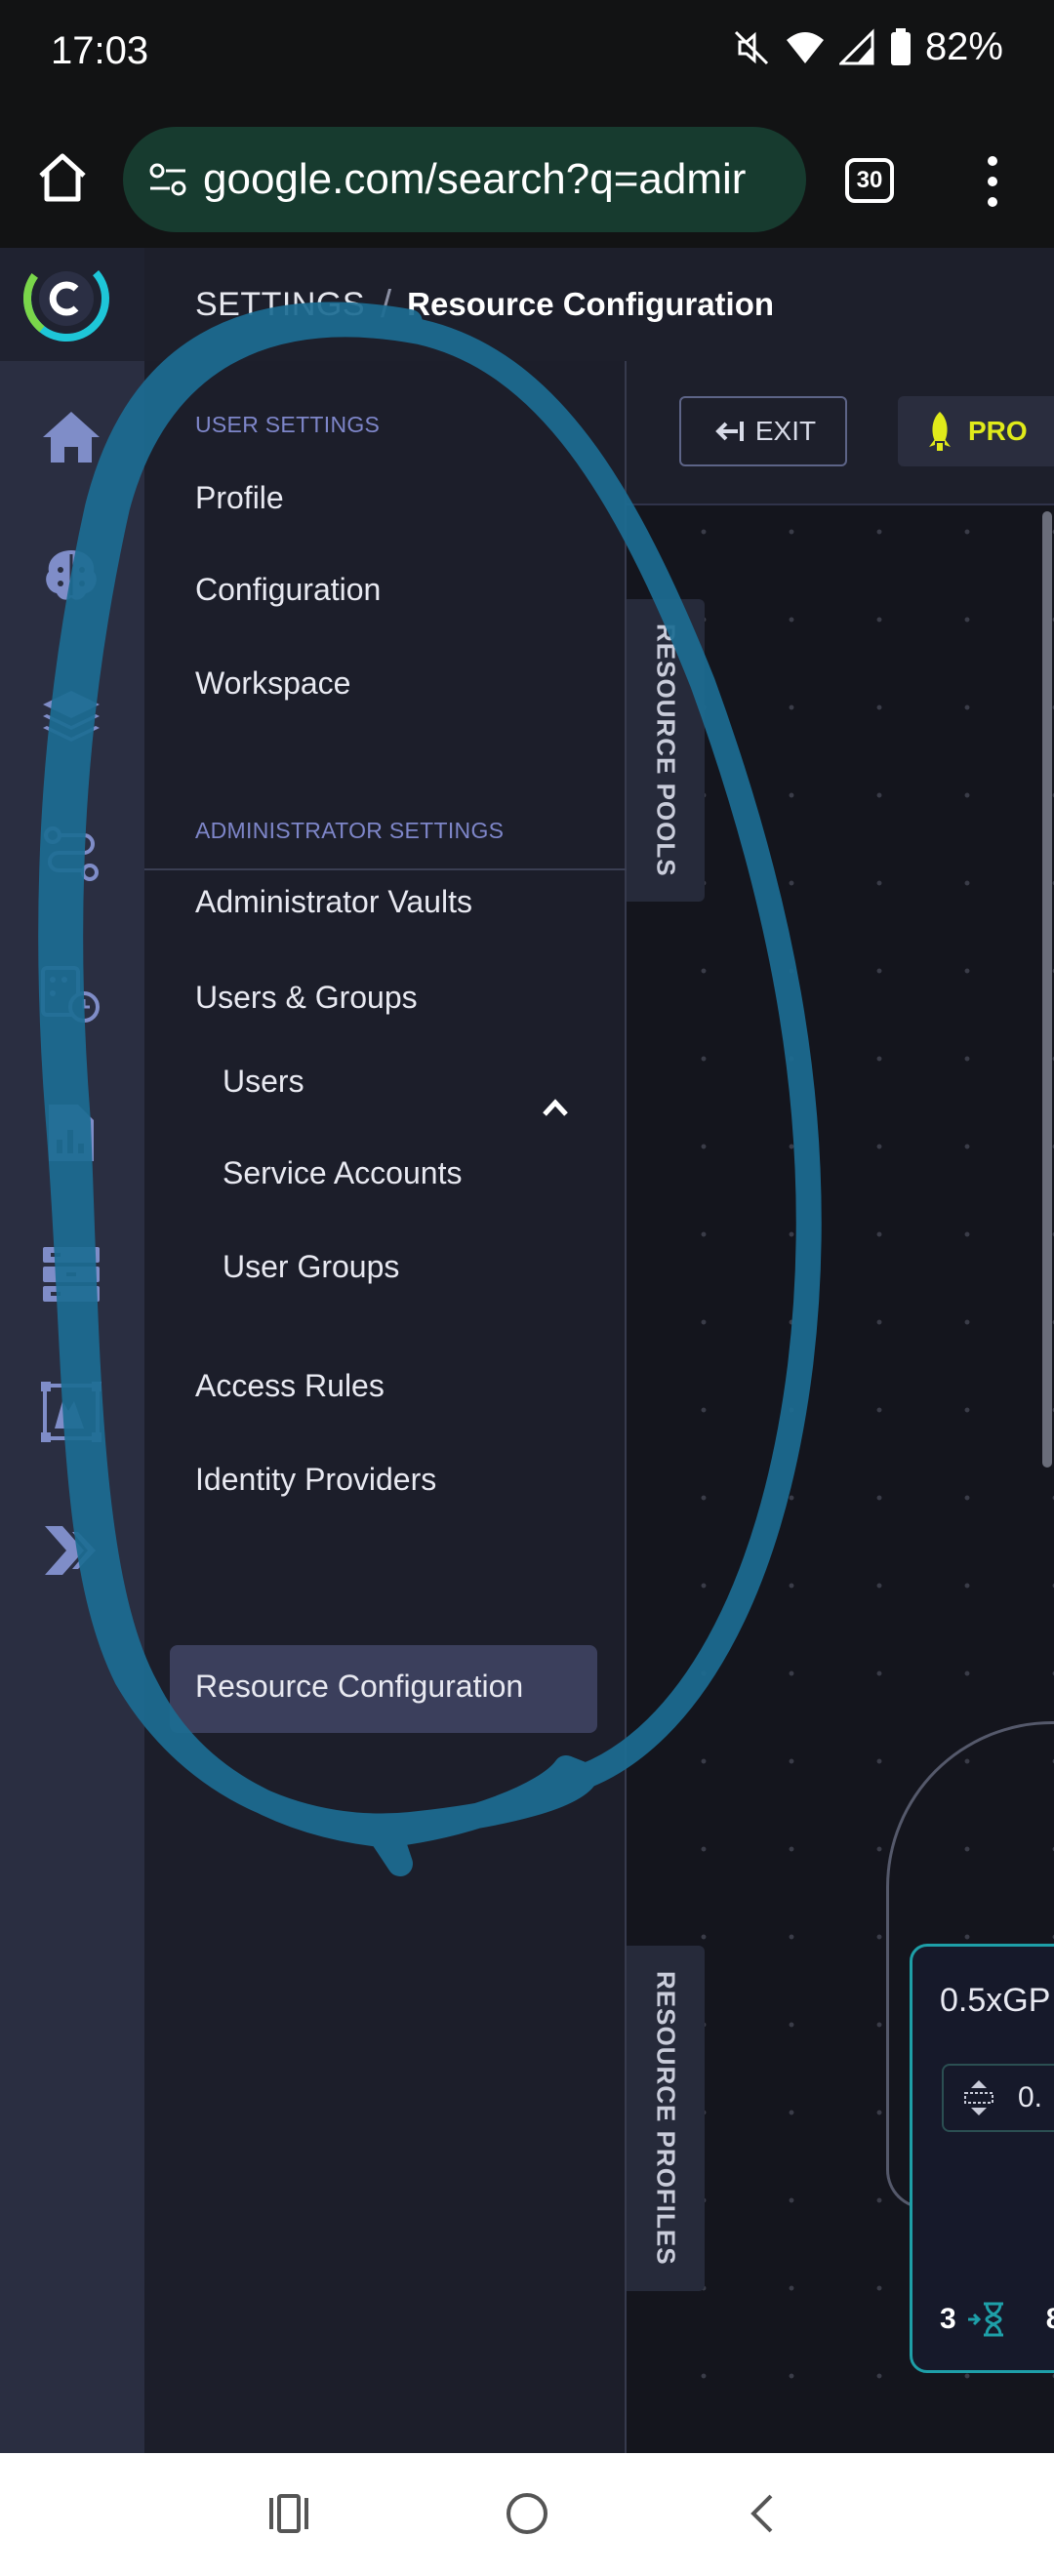 The image size is (1054, 2576). I want to click on admin-settings-heading: ADMINISTRATOR SETTINGS, so click(350, 830).